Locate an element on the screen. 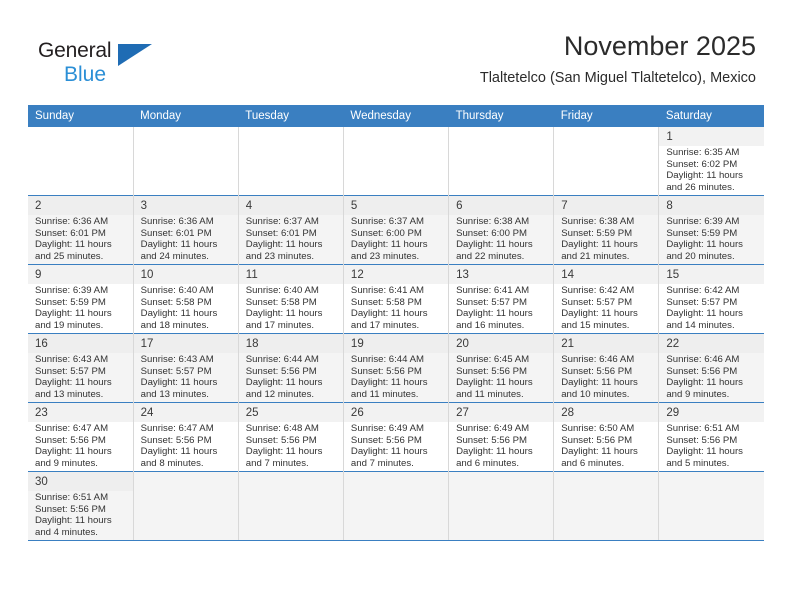  daylight-text-line2: and 11 minutes. is located at coordinates (490, 394).